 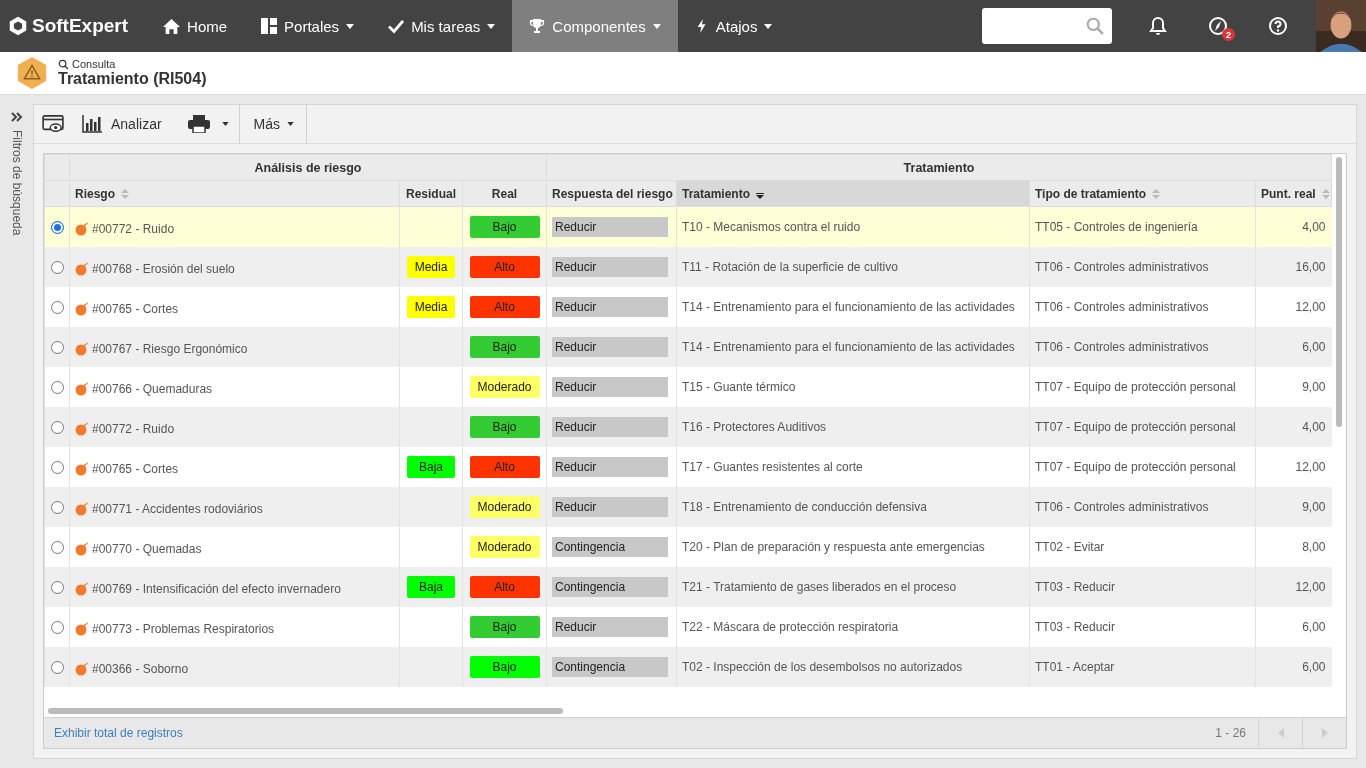 What do you see at coordinates (113, 733) in the screenshot?
I see `show-total-records-link: Exhibir total de registros` at bounding box center [113, 733].